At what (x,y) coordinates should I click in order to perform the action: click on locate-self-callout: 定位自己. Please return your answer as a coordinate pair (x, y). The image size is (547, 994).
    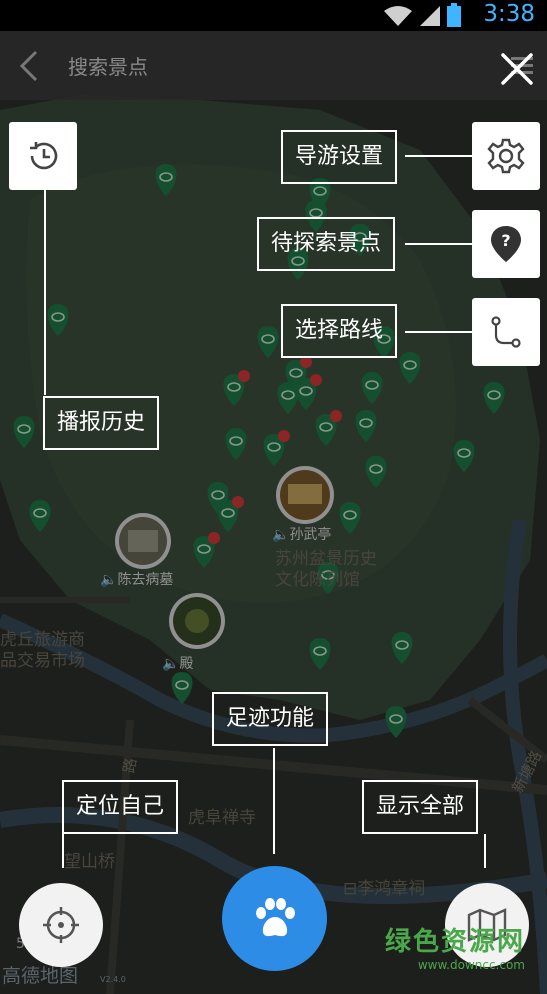
    Looking at the image, I should click on (120, 807).